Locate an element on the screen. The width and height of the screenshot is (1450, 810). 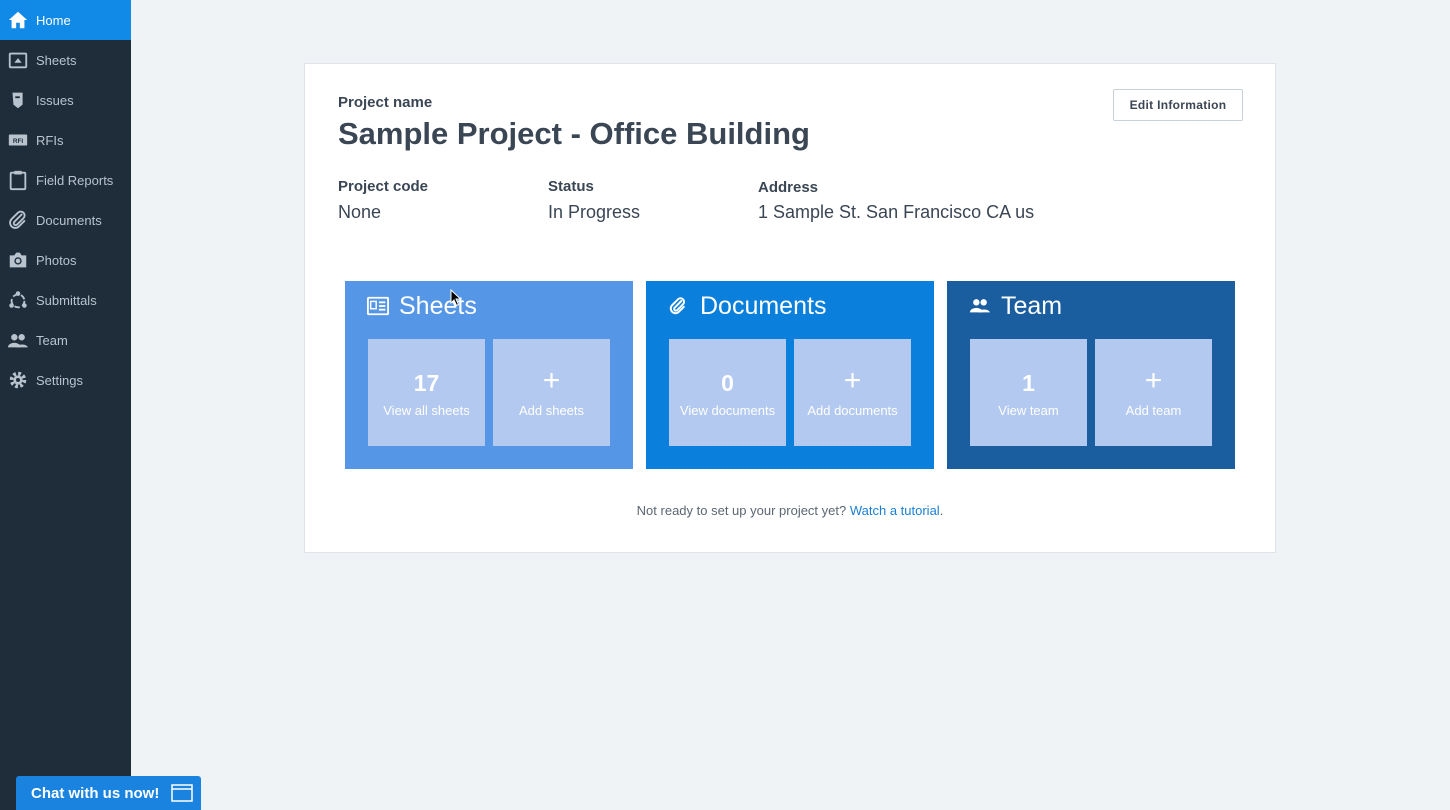
panel-title: Team is located at coordinates (1032, 305).